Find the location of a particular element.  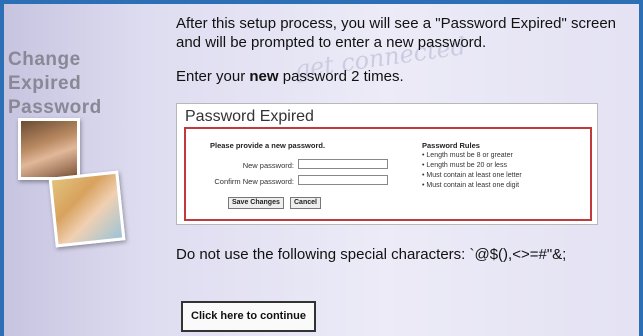

woman-photo is located at coordinates (87, 209).